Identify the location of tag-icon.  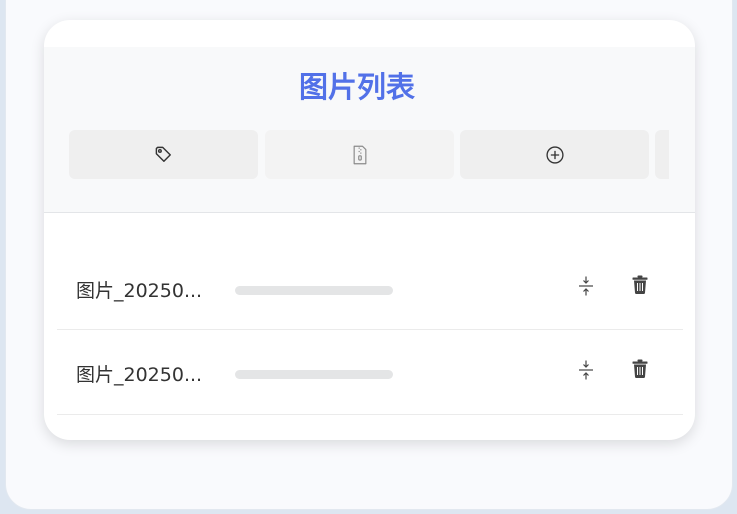
(163, 154).